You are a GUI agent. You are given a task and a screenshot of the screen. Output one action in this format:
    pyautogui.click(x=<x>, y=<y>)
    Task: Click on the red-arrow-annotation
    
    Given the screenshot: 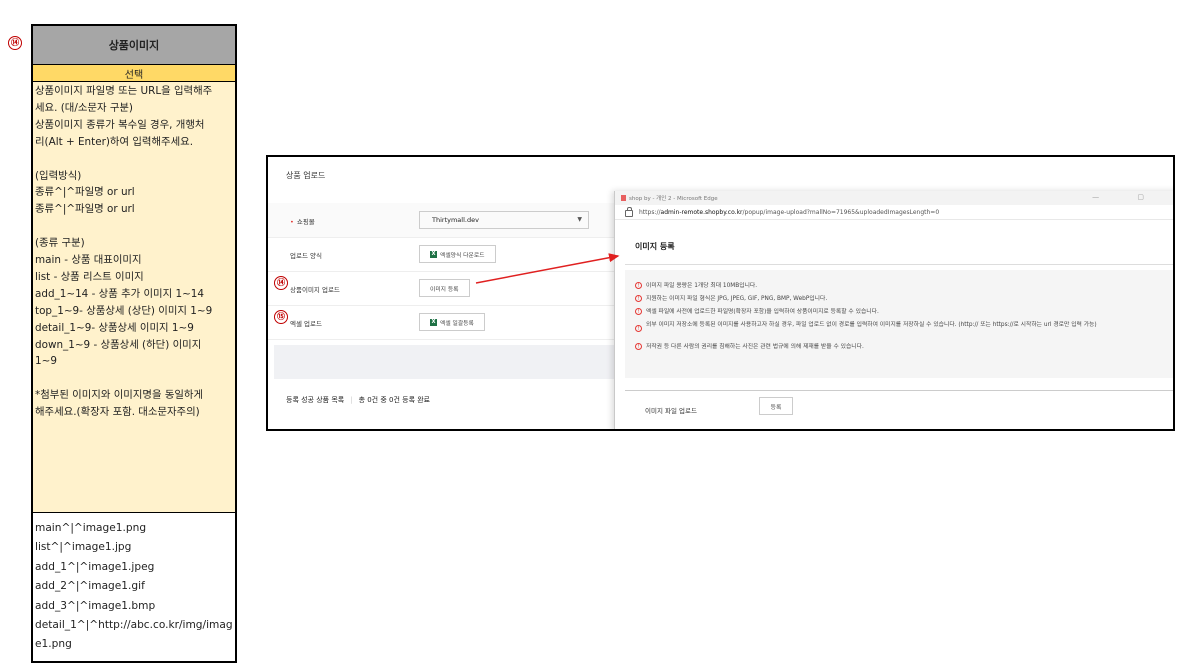 What is the action you would take?
    pyautogui.click(x=547, y=268)
    